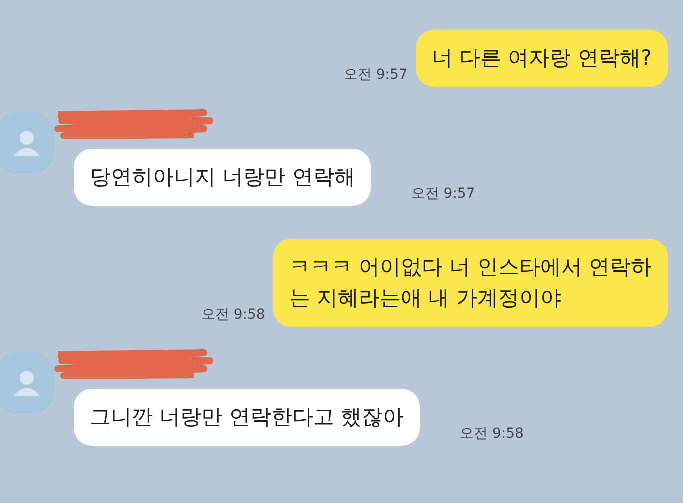 This screenshot has height=503, width=683. What do you see at coordinates (470, 283) in the screenshot?
I see `message-text: ㅋㅋㅋ 어이없다 너 인스타에서 연락하 는 지혜라는애 내 가계정이야` at bounding box center [470, 283].